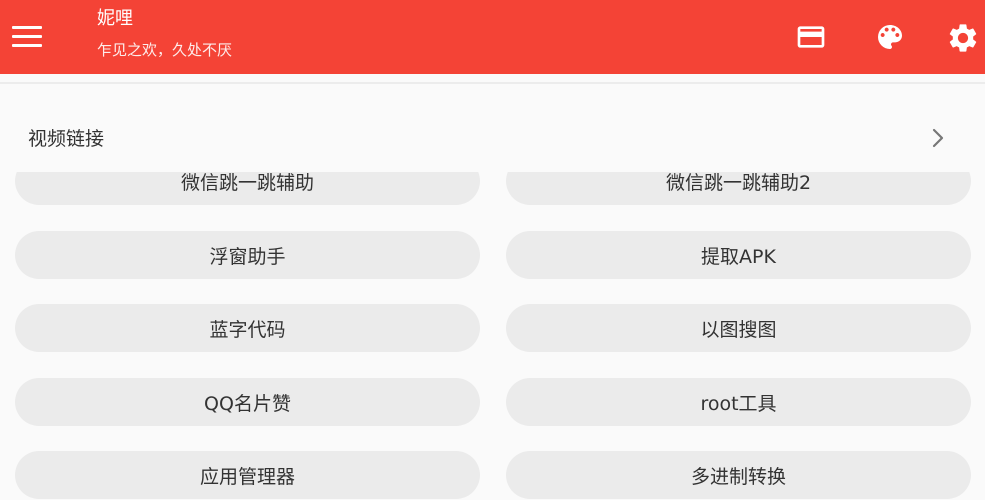  What do you see at coordinates (247, 475) in the screenshot?
I see `app-manager-button: 应用管理器` at bounding box center [247, 475].